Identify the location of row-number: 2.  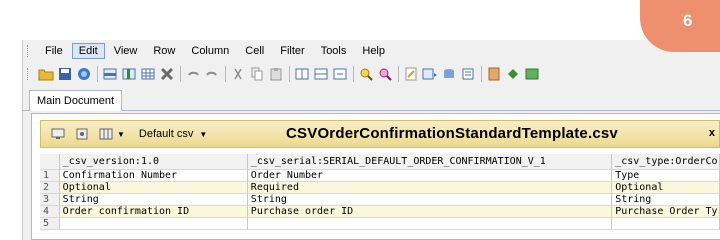
(50, 188).